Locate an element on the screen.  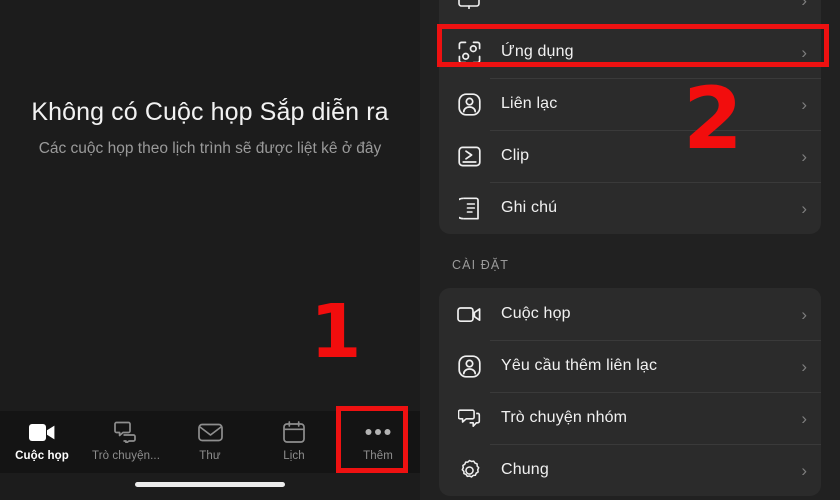
menu-item-label: Liên lạc is located at coordinates (529, 103).